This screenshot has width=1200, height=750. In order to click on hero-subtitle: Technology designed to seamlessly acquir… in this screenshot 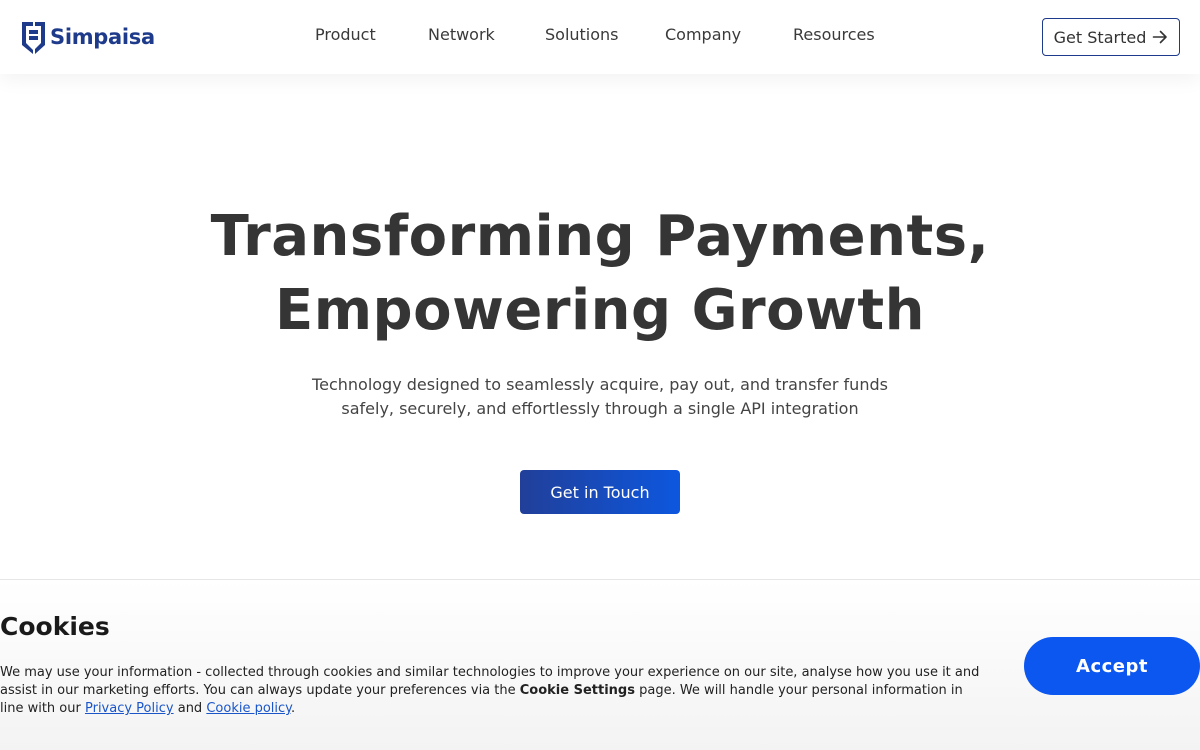, I will do `click(600, 397)`.